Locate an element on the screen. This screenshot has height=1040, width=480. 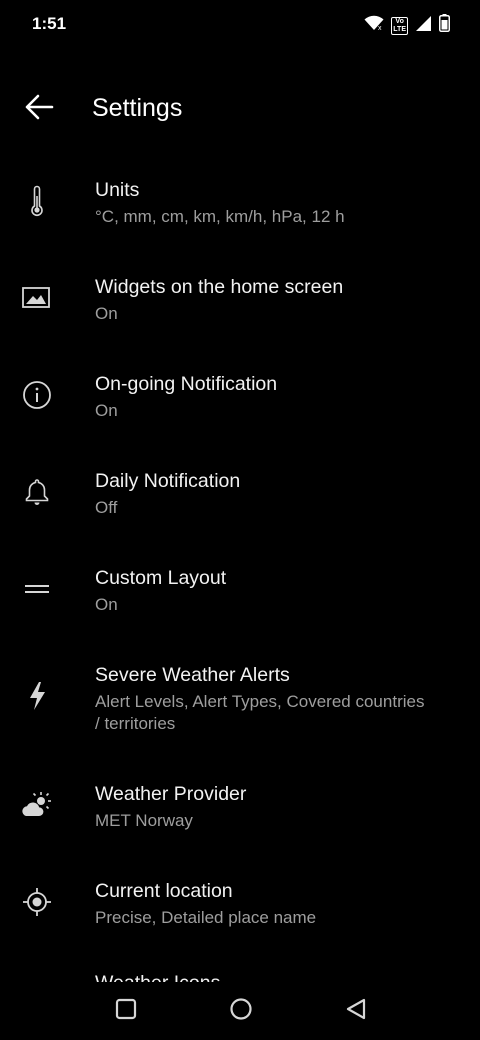
settings-item-title: Severe Weather Alerts is located at coordinates (192, 675).